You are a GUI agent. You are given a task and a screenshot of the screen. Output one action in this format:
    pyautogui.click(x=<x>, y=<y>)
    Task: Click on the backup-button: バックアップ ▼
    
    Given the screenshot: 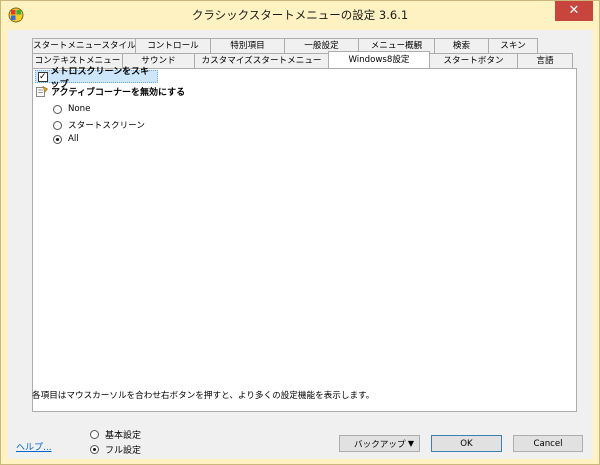 What is the action you would take?
    pyautogui.click(x=379, y=443)
    